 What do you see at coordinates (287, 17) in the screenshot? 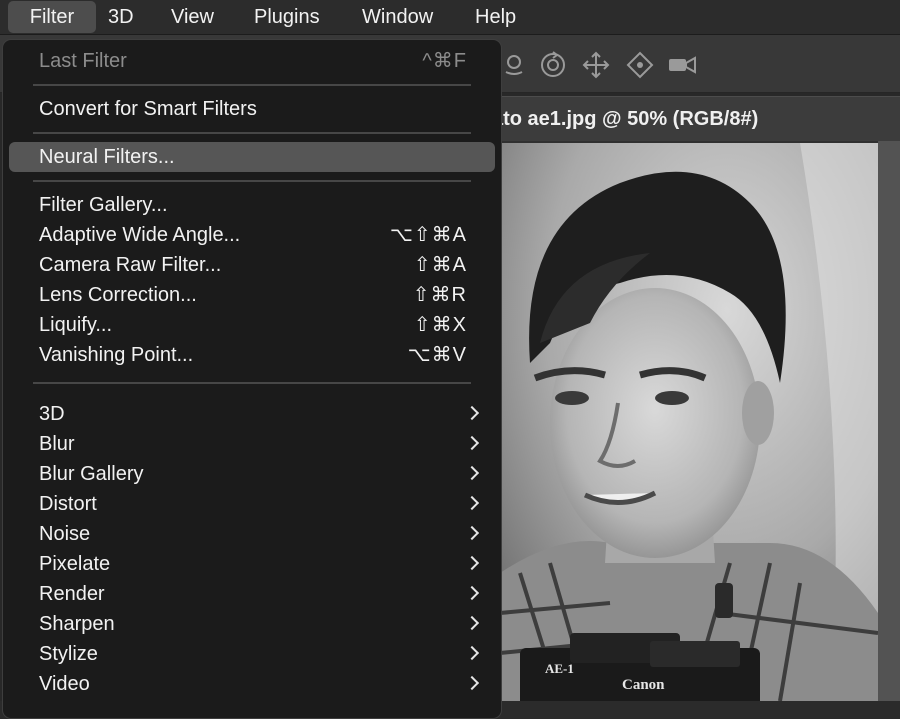
I see `menu-plugins: Plugins` at bounding box center [287, 17].